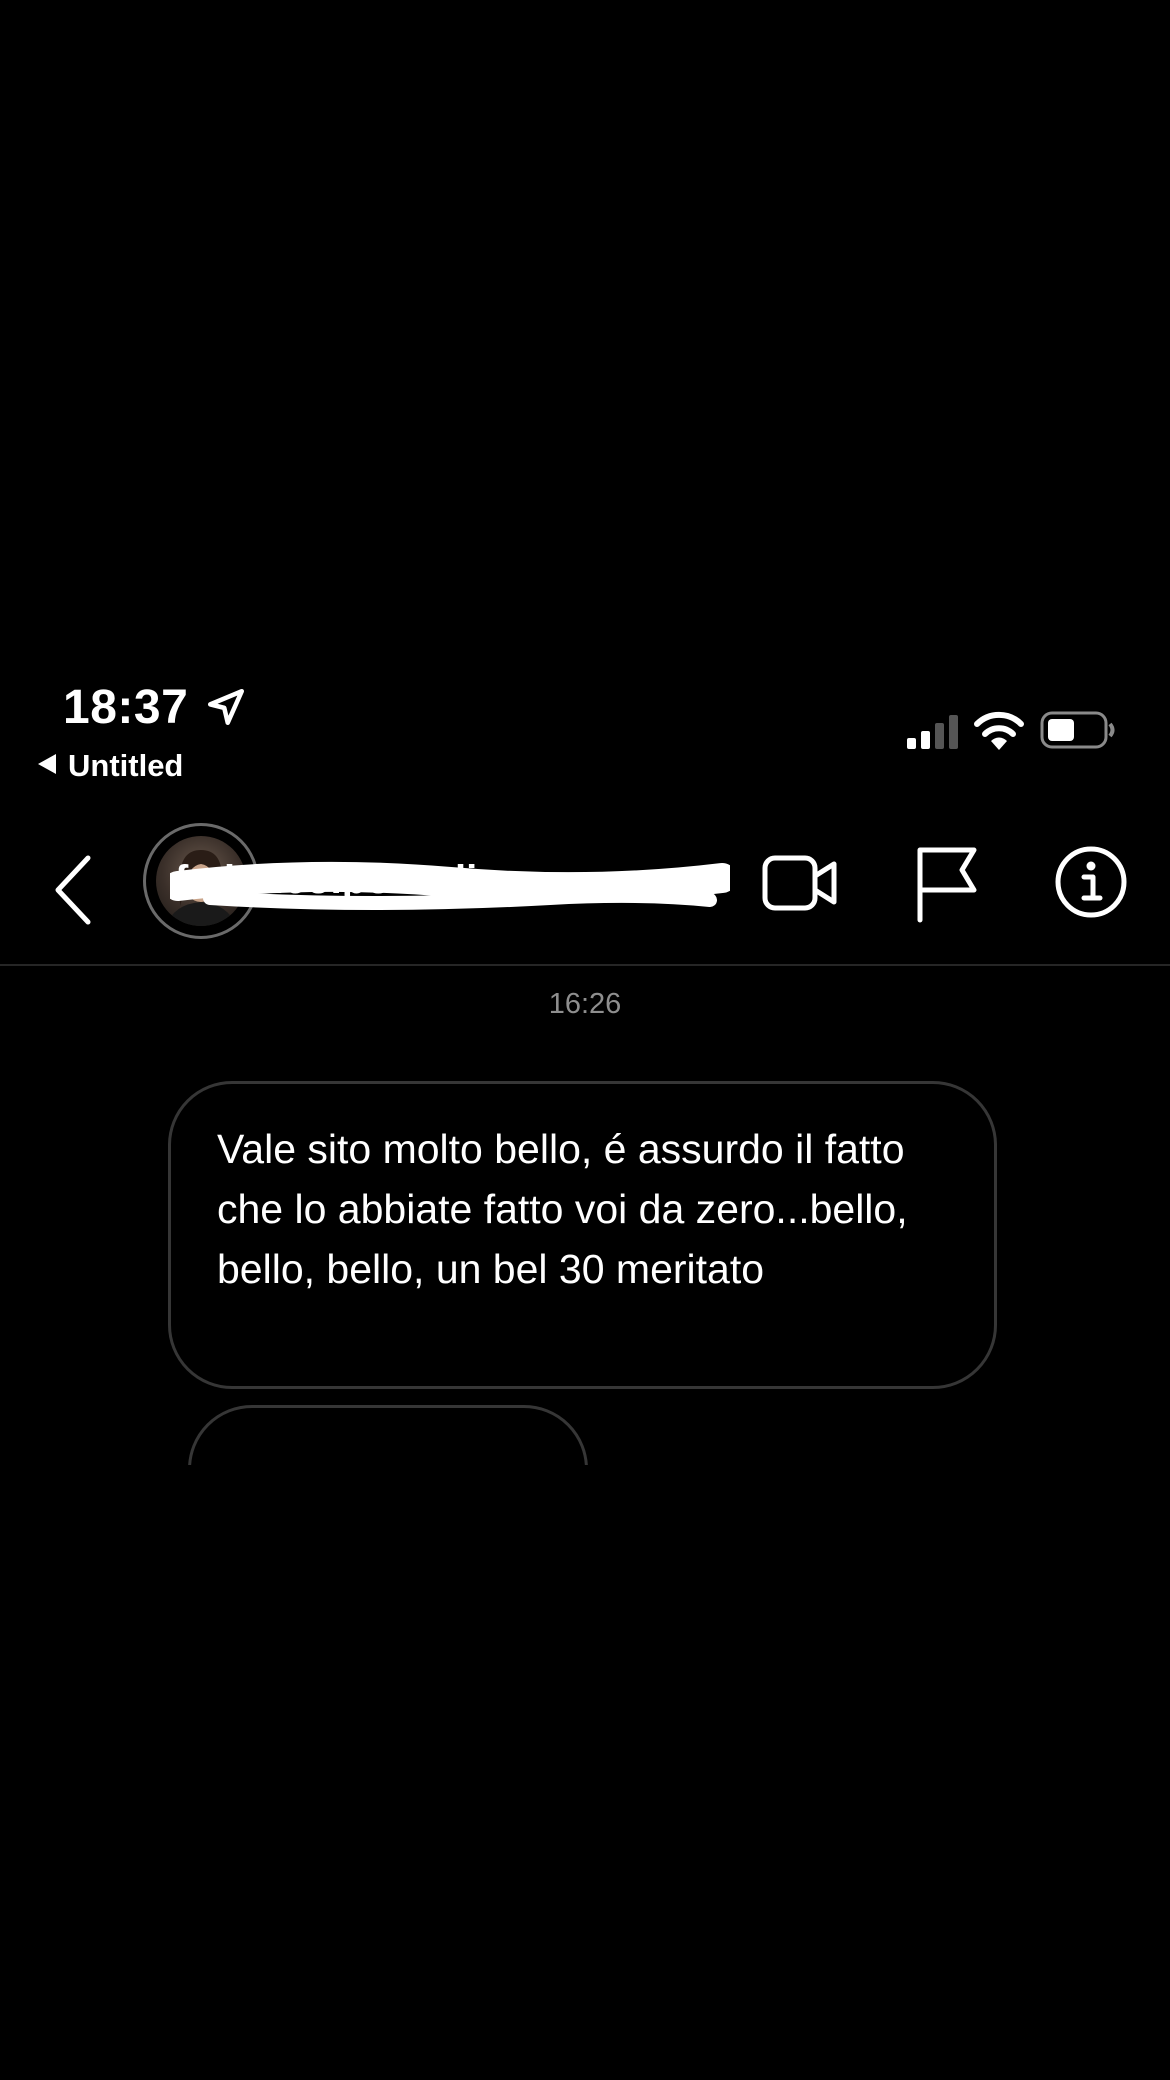  What do you see at coordinates (73, 890) in the screenshot?
I see `chevron-left-icon` at bounding box center [73, 890].